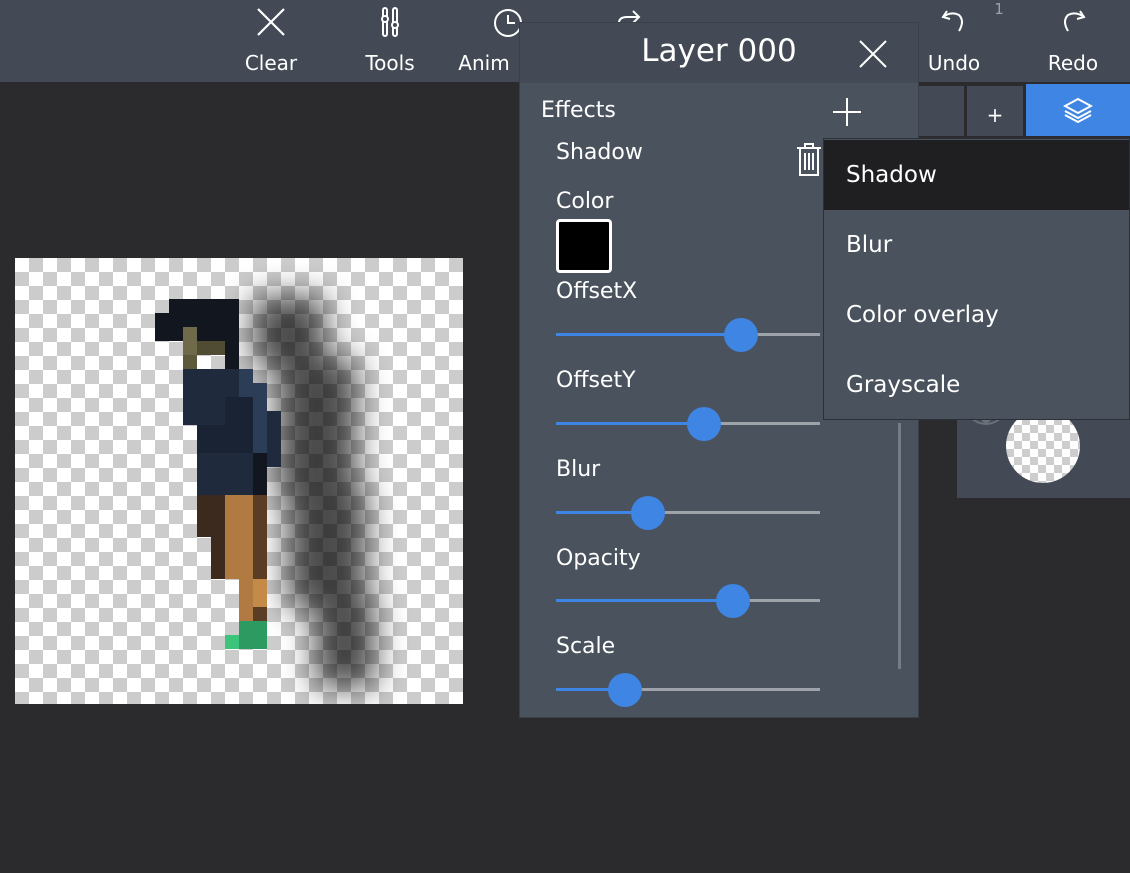  What do you see at coordinates (873, 54) in the screenshot?
I see `close-icon` at bounding box center [873, 54].